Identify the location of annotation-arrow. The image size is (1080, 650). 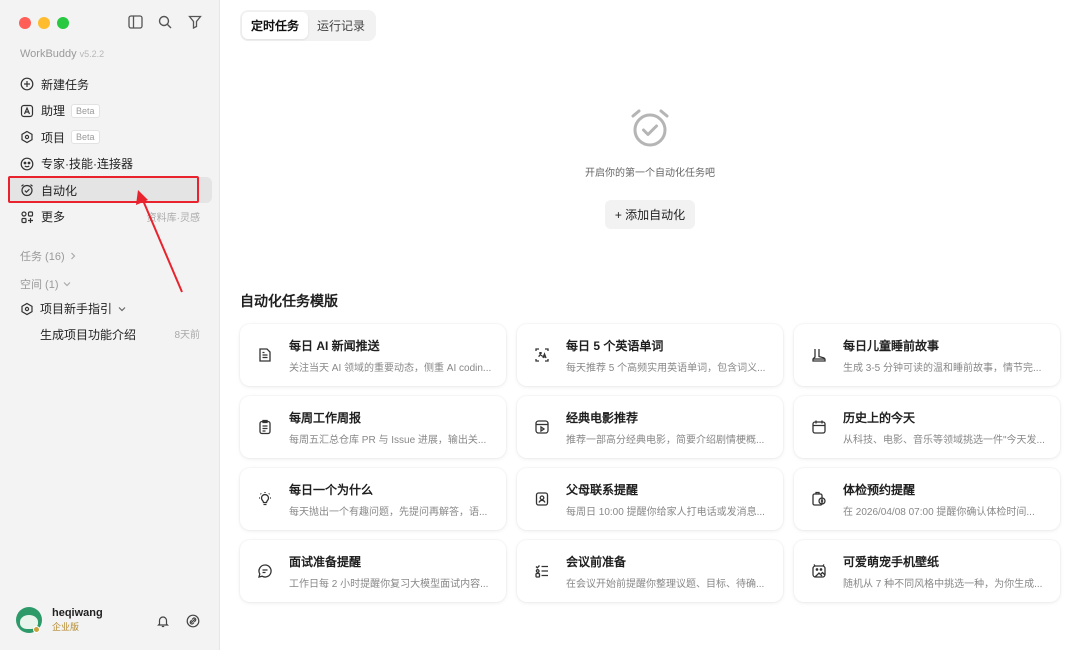
(159, 241).